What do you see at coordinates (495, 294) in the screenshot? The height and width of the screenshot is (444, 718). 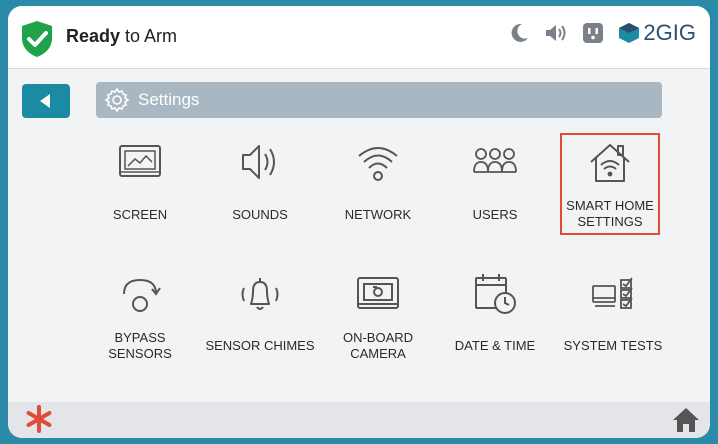 I see `calendar-clock-icon` at bounding box center [495, 294].